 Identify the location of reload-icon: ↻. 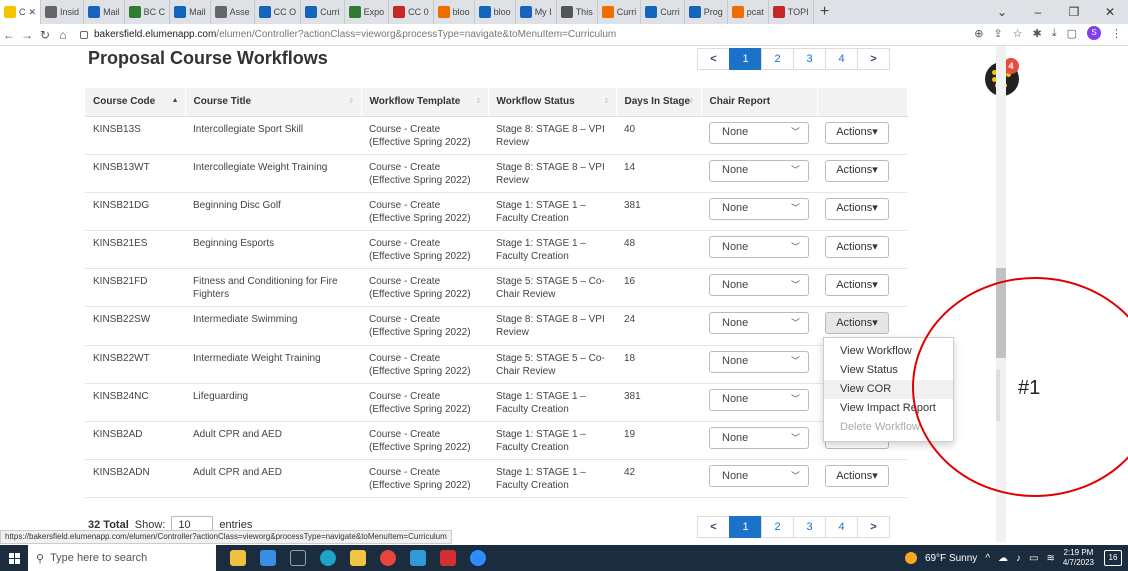
(45, 35).